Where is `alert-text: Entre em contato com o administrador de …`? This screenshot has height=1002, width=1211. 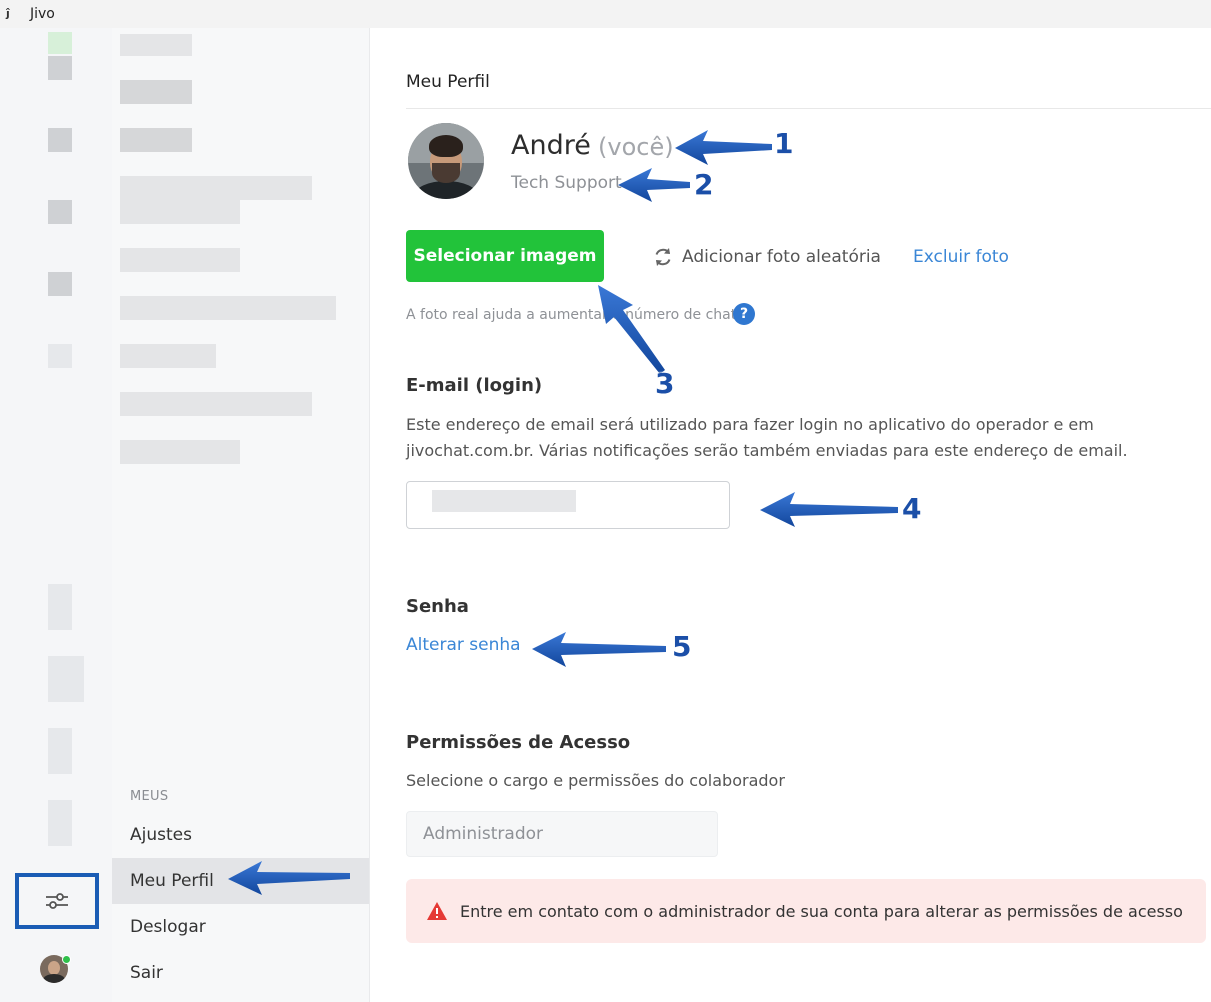
alert-text: Entre em contato com o administrador de … is located at coordinates (821, 911).